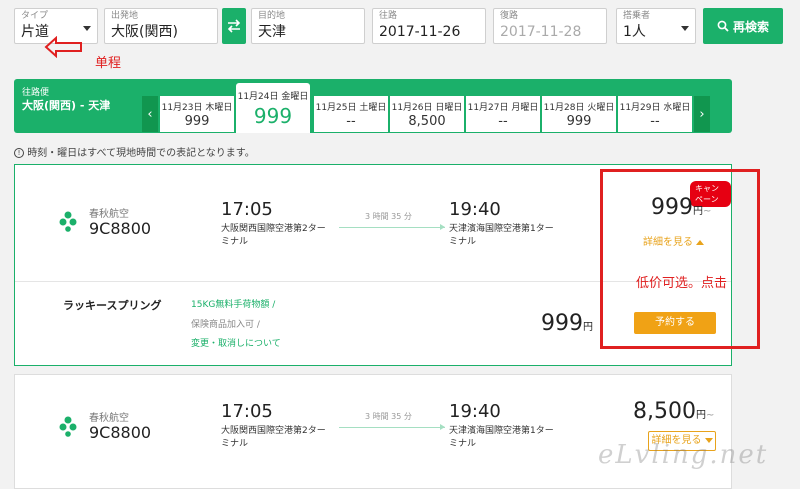 The height and width of the screenshot is (489, 800). Describe the element at coordinates (710, 415) in the screenshot. I see `price-tilde: ~` at that location.